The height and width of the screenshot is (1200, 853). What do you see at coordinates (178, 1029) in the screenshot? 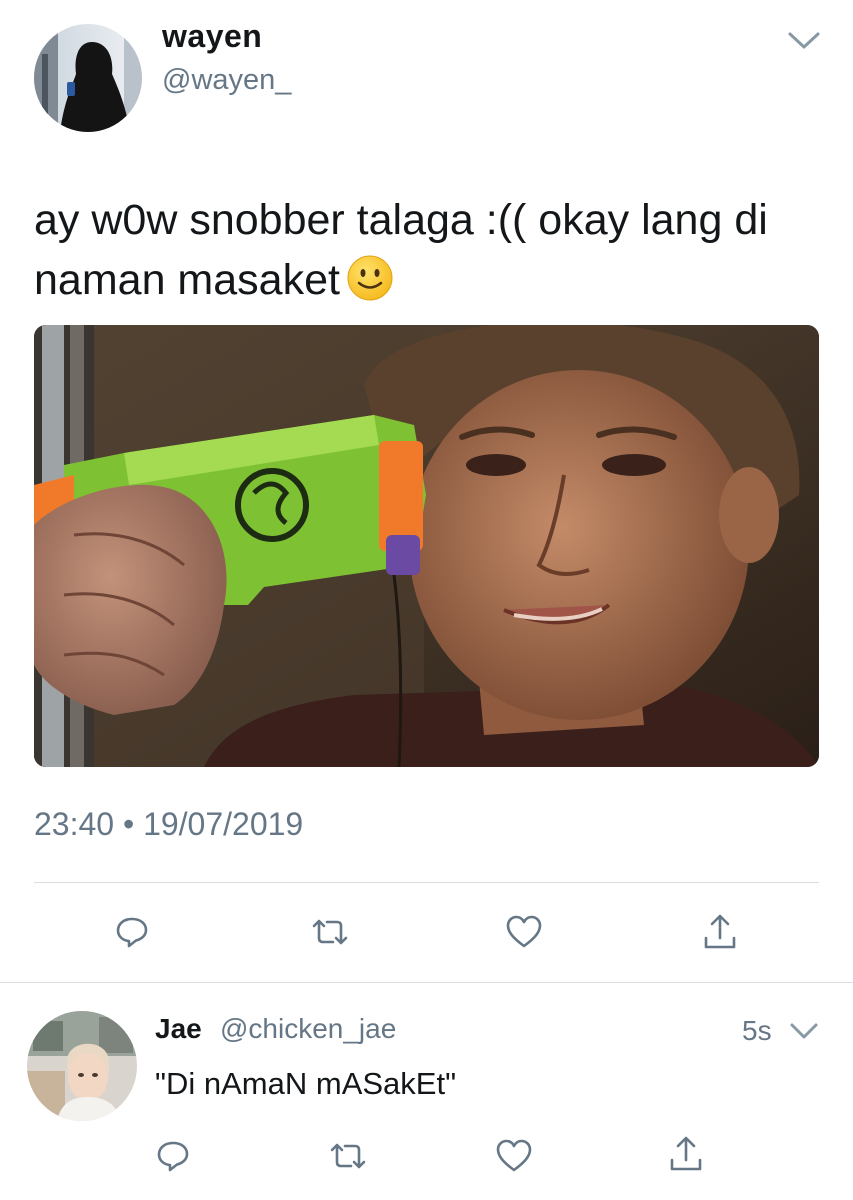
I see `reply-author-name: Jae` at bounding box center [178, 1029].